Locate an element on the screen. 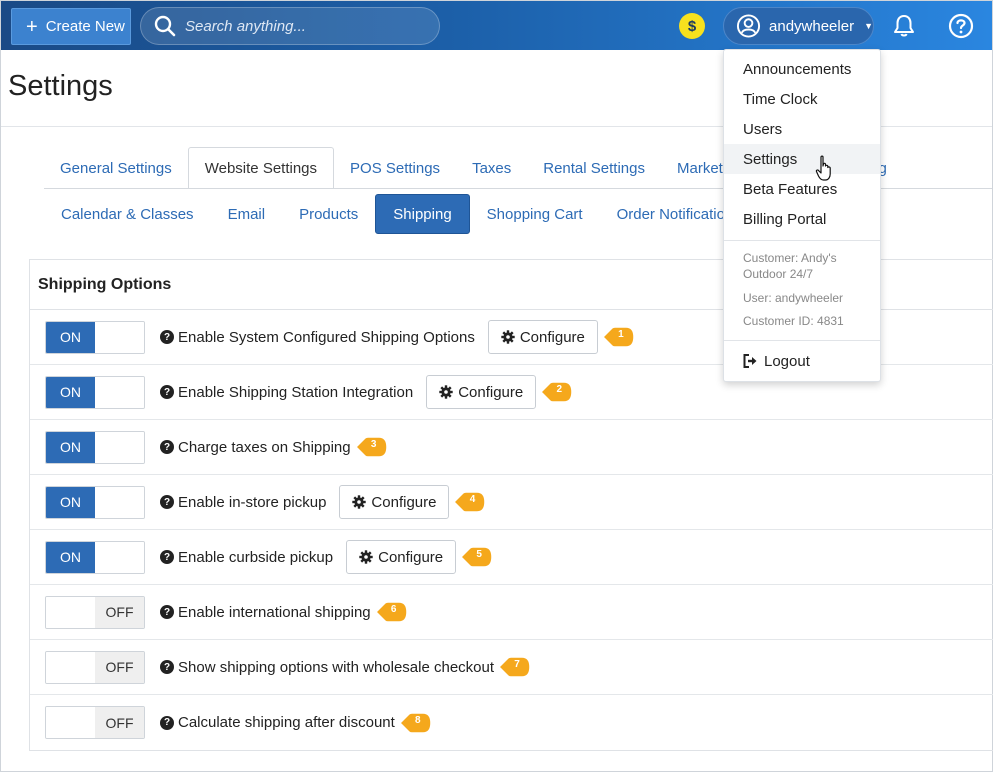  setting-text: Enable in-store pickup is located at coordinates (252, 502).